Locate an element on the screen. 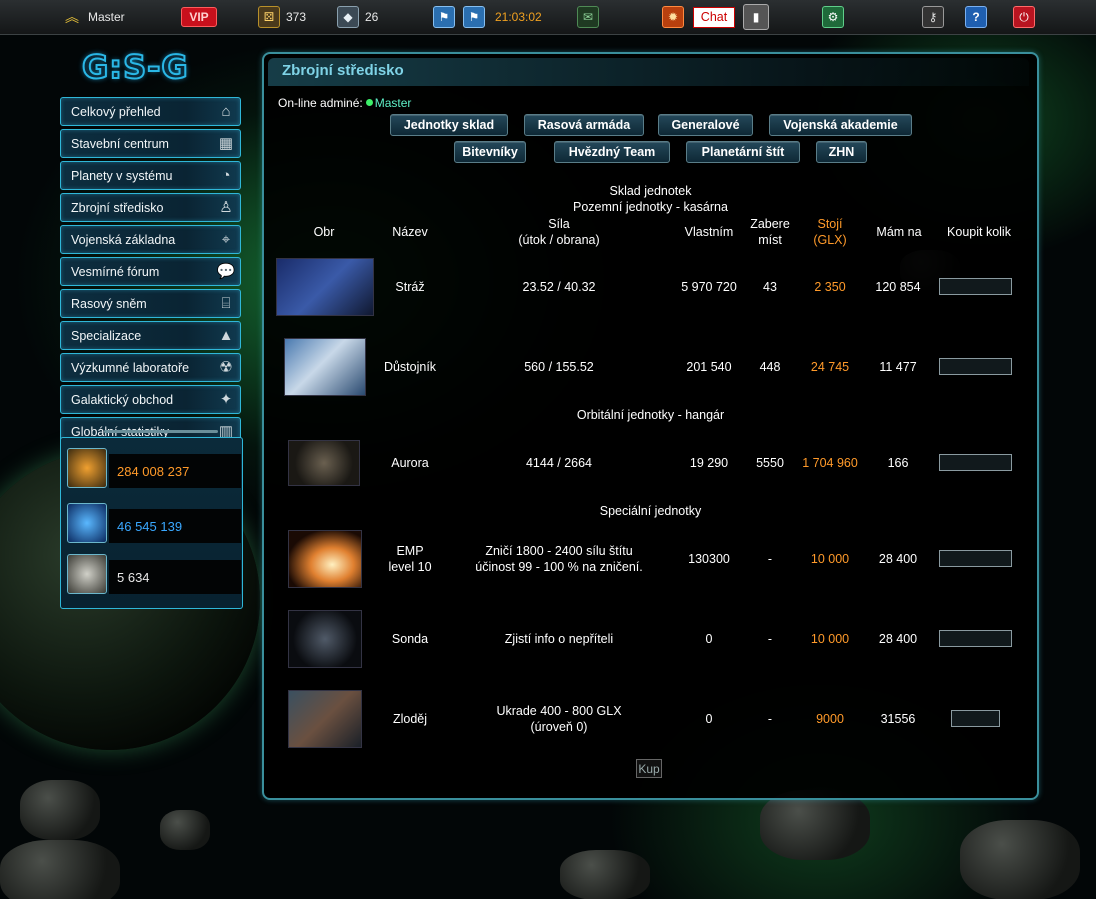 This screenshot has height=899, width=1096. sidebar-item: Vojenská základna ⌖ is located at coordinates (150, 239).